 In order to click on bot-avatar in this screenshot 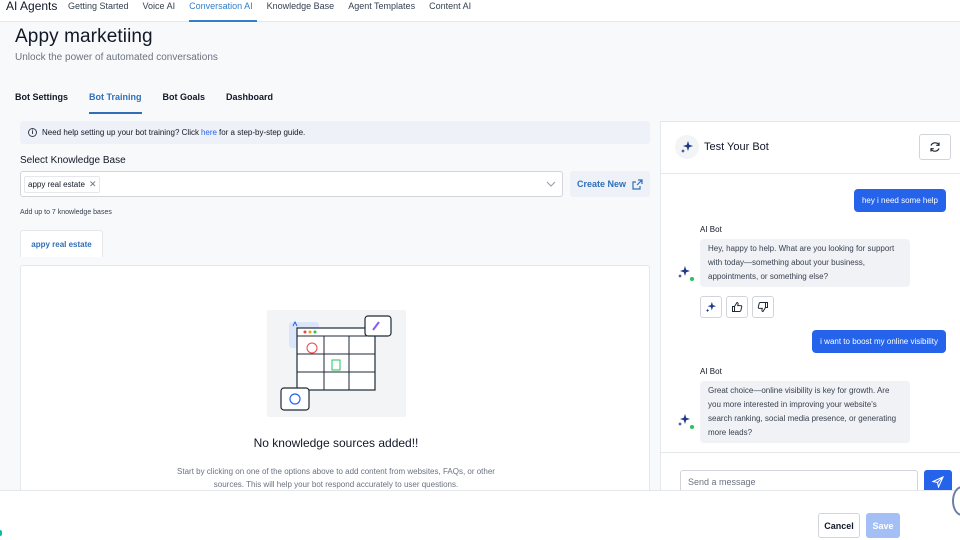, I will do `click(687, 147)`.